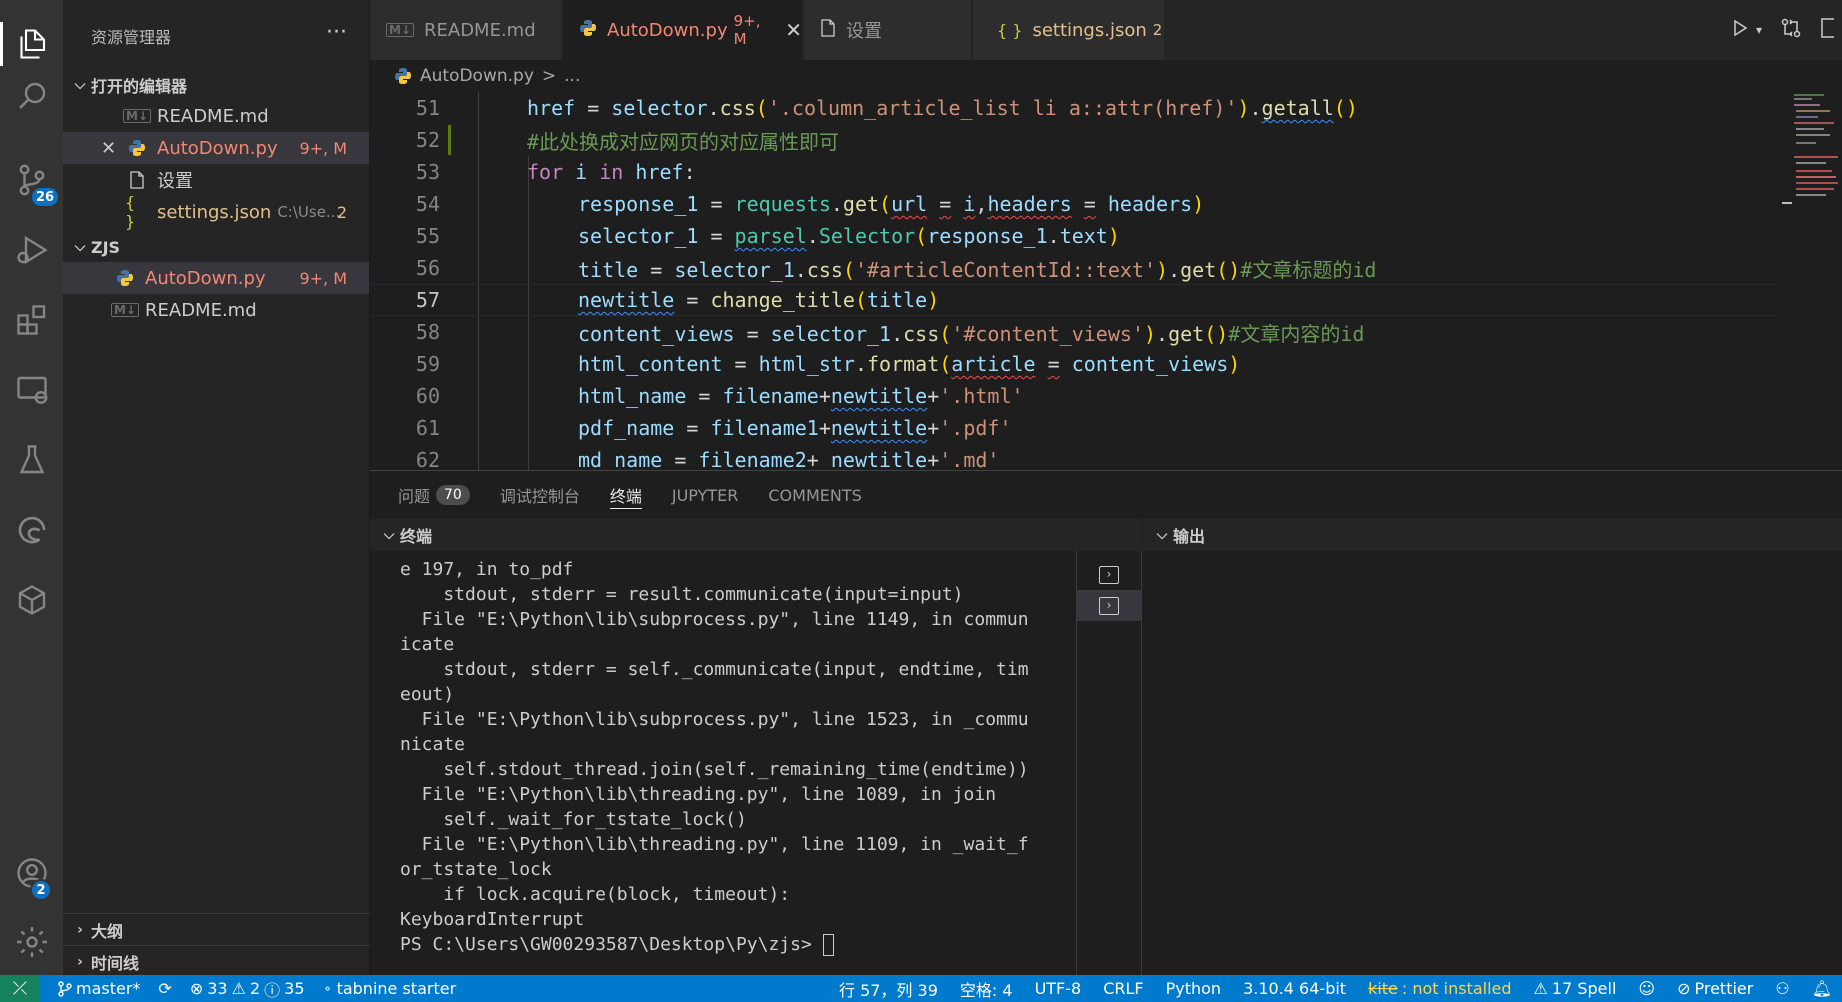 This screenshot has width=1842, height=1002. I want to click on terminal-instance-2: ›, so click(1109, 605).